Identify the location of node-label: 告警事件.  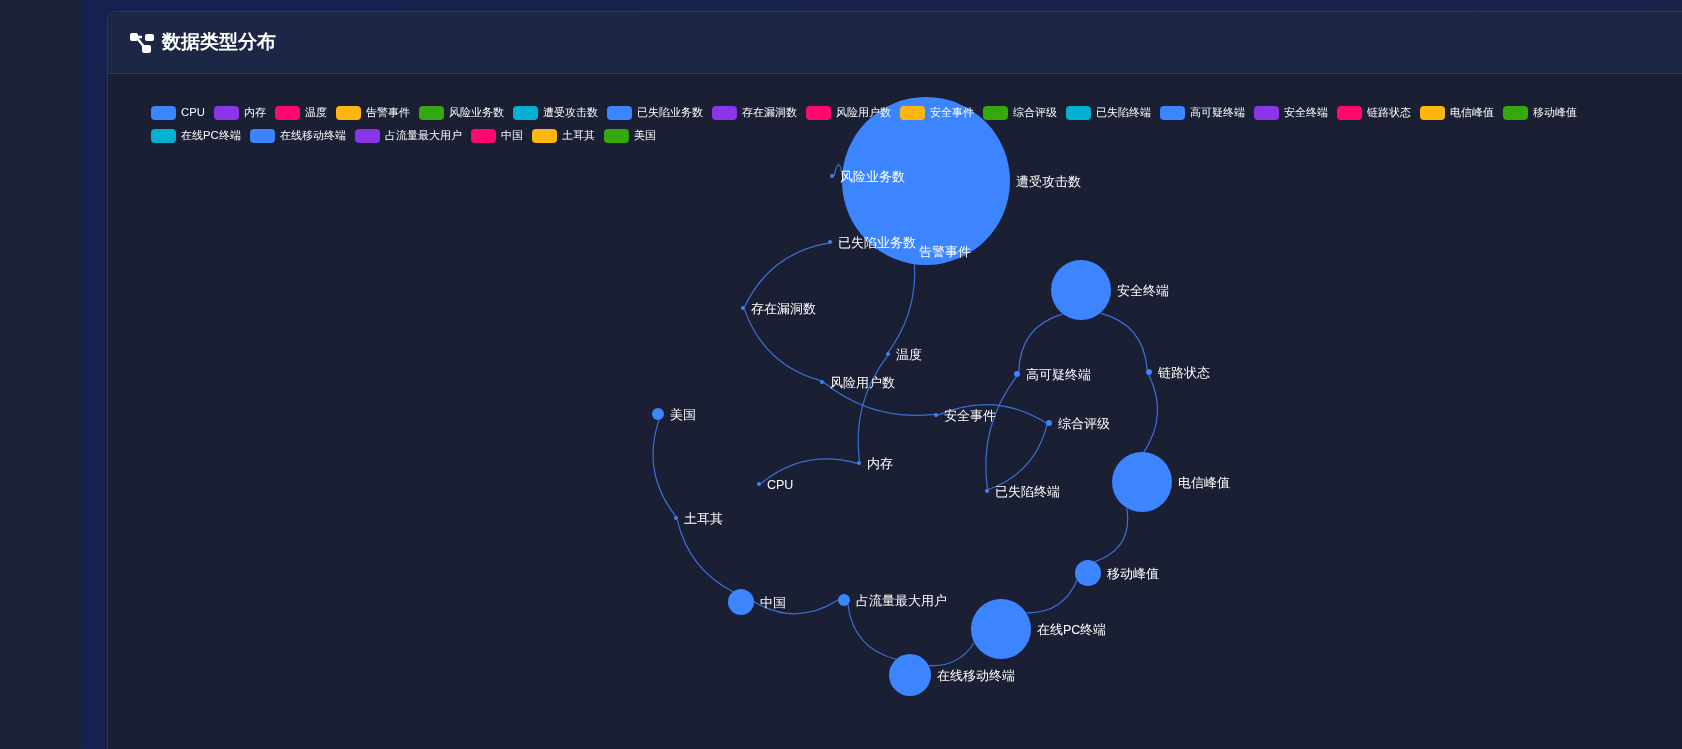
(945, 251).